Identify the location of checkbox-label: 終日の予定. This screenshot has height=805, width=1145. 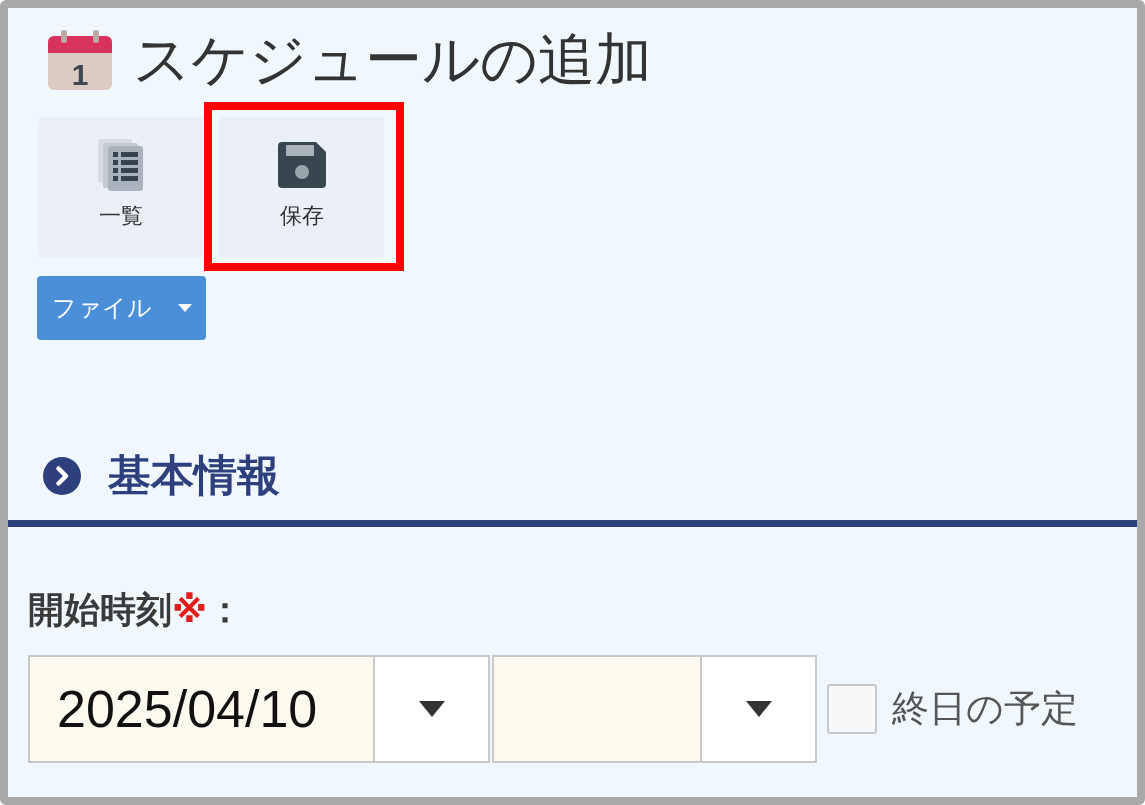
(985, 709).